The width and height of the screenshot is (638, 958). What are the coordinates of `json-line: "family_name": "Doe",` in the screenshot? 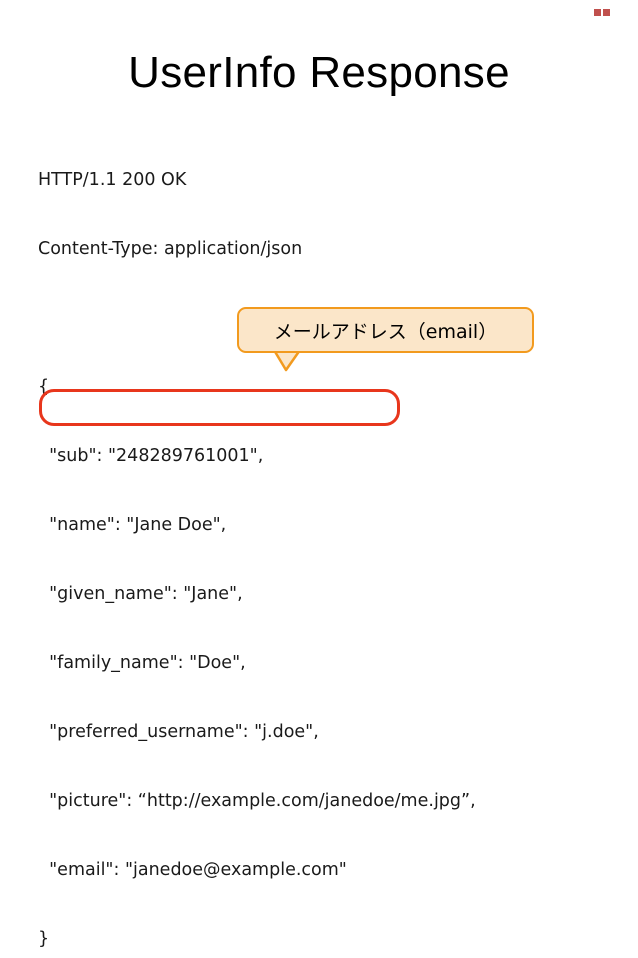 It's located at (142, 663).